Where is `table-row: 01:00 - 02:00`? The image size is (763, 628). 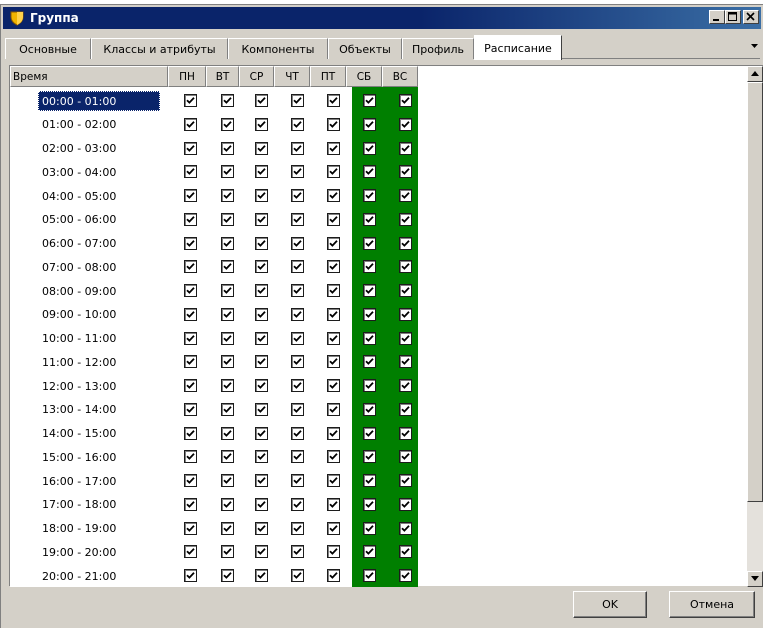 table-row: 01:00 - 02:00 is located at coordinates (214, 124).